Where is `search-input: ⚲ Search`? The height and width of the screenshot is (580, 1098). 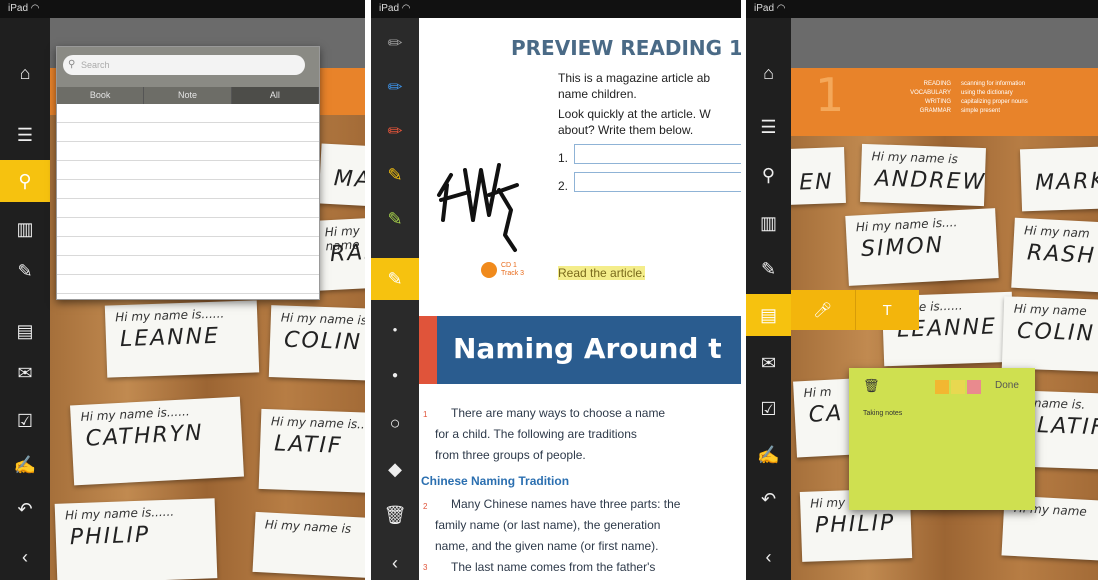 search-input: ⚲ Search is located at coordinates (184, 65).